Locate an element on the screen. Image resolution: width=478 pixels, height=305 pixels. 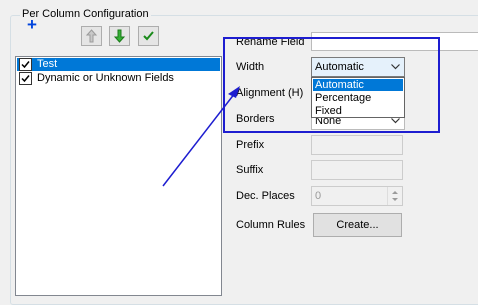
column-rules-label: Column Rules is located at coordinates (271, 225).